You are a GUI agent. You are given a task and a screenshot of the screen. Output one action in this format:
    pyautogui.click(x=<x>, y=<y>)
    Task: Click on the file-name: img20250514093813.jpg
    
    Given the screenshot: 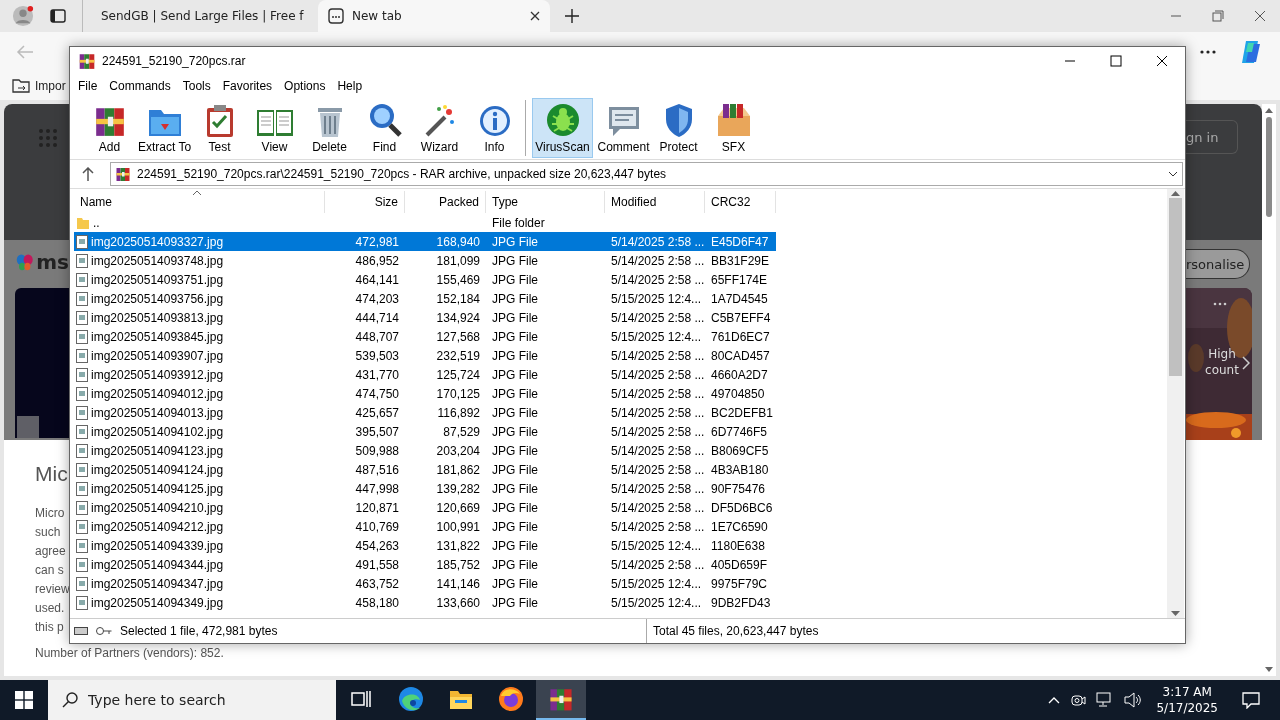 What is the action you would take?
    pyautogui.click(x=157, y=317)
    